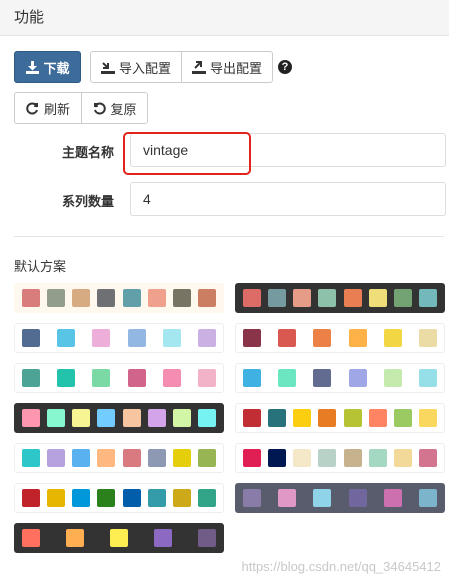  Describe the element at coordinates (56, 109) in the screenshot. I see `refresh-label: 刷新` at that location.